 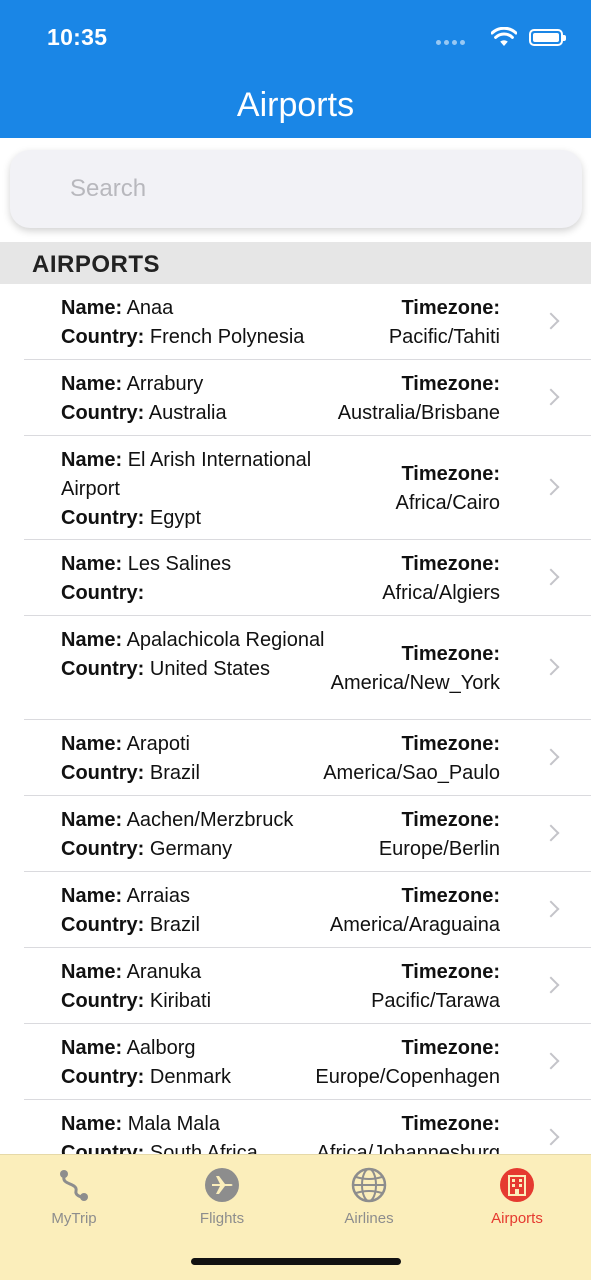 What do you see at coordinates (415, 911) in the screenshot?
I see `timezone-info: Timezone: America/Araguaina` at bounding box center [415, 911].